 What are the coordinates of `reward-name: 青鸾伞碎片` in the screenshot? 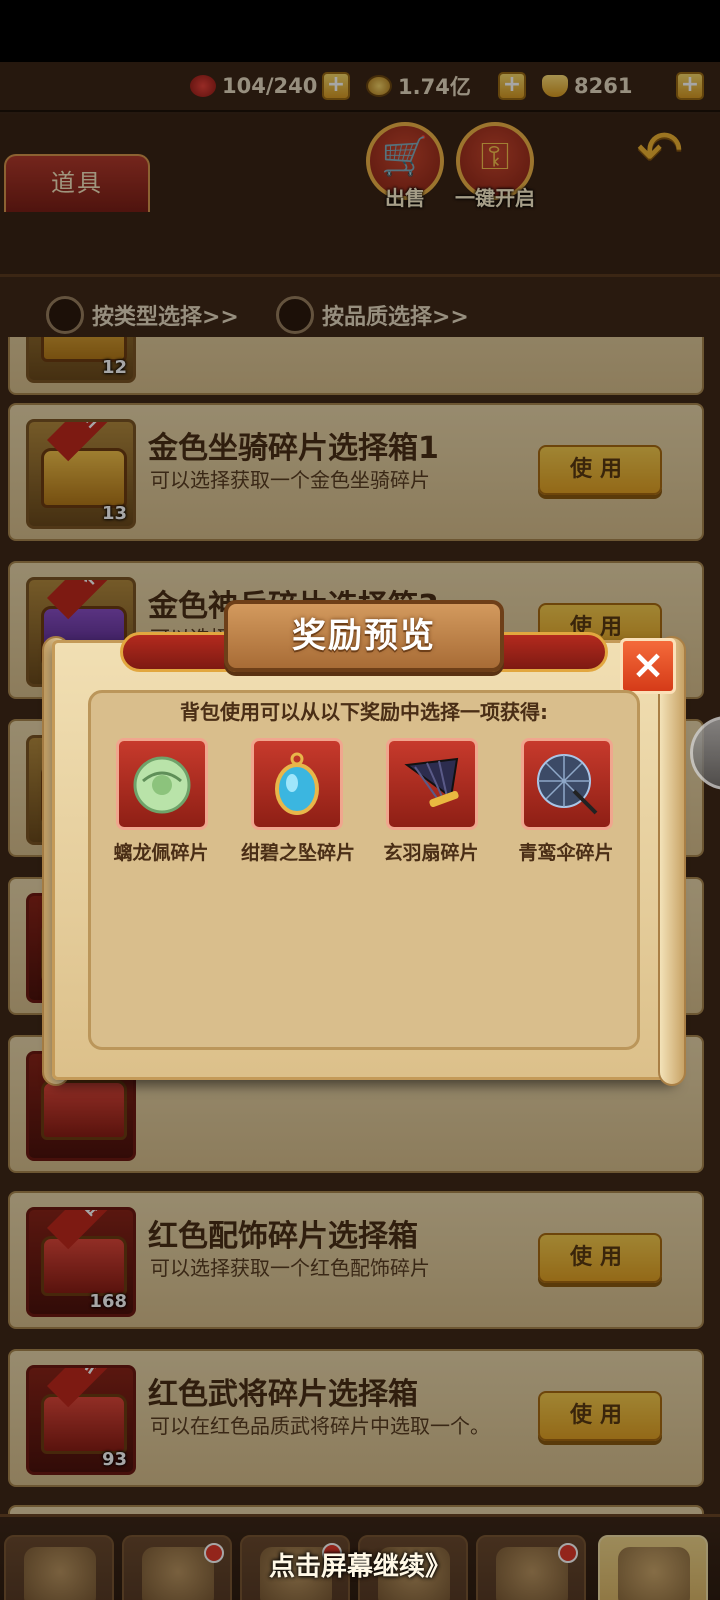 It's located at (566, 853).